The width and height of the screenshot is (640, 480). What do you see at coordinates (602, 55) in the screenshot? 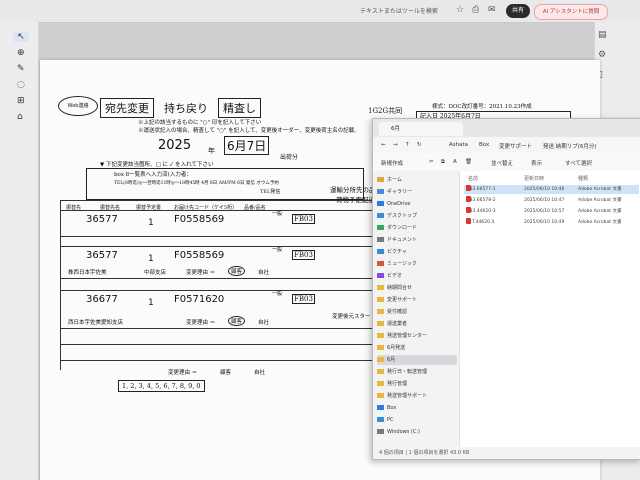
I see `settings-icon: ⚙` at bounding box center [602, 55].